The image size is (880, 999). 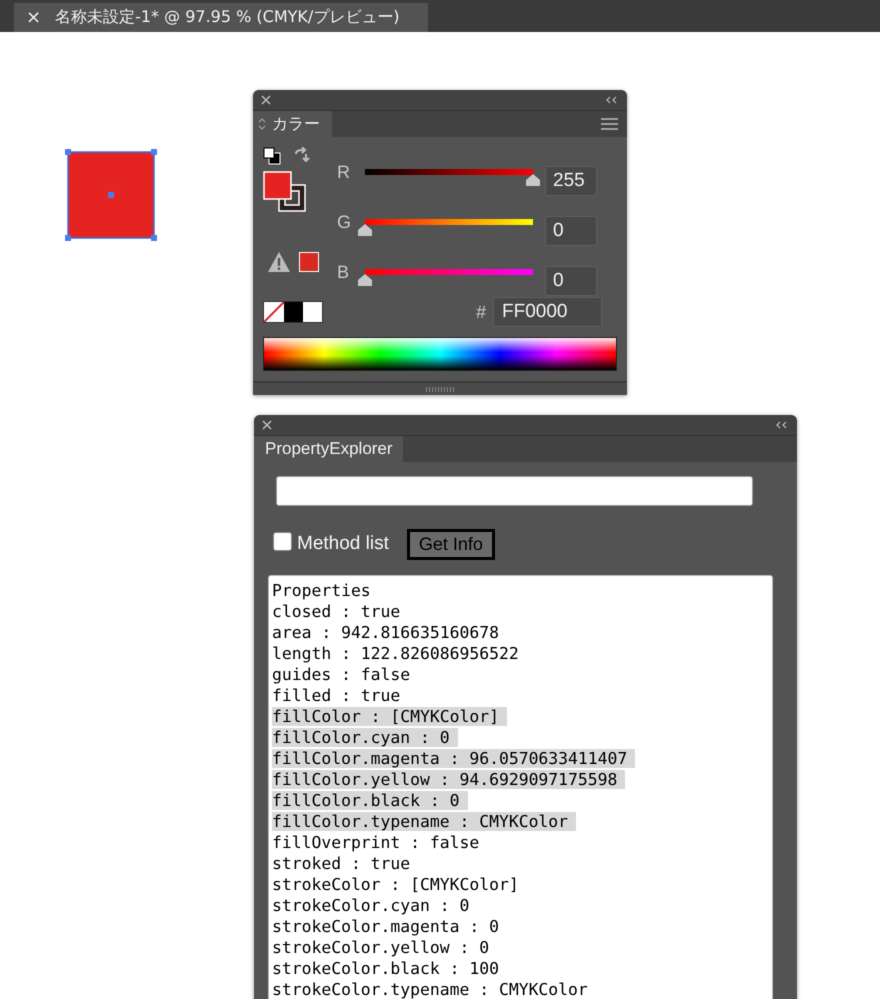 What do you see at coordinates (376, 842) in the screenshot?
I see `output-line: fillOverprint : false` at bounding box center [376, 842].